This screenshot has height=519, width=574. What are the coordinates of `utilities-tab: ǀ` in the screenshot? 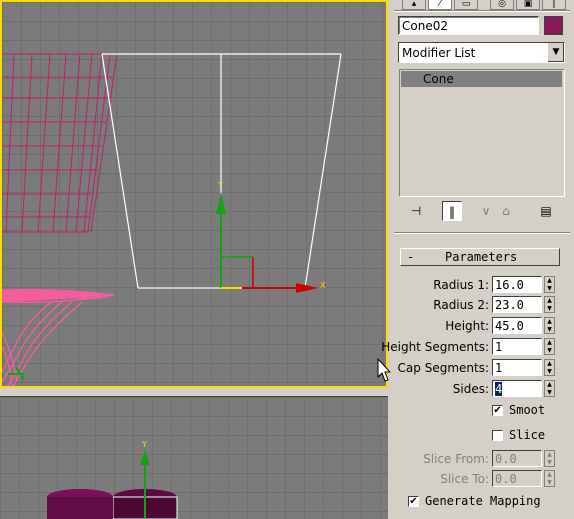 It's located at (554, 5).